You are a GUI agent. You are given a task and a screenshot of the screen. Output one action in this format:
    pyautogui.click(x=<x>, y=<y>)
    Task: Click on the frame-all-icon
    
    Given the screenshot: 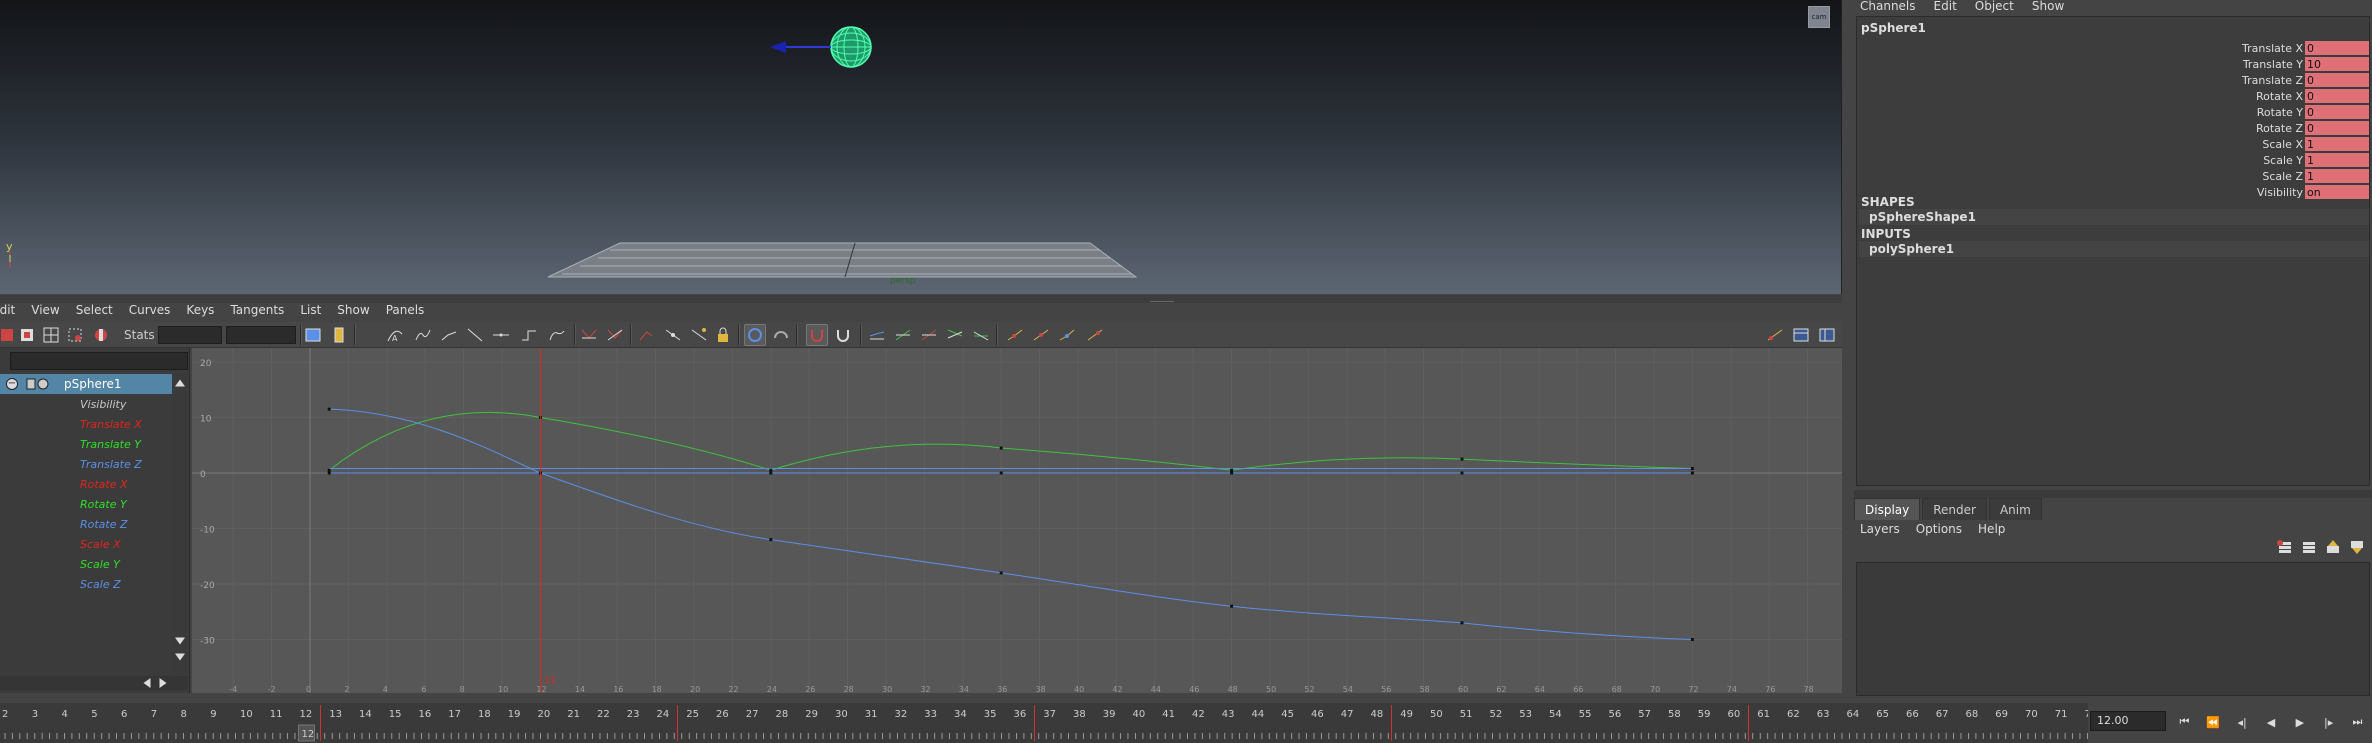 What is the action you would take?
    pyautogui.click(x=313, y=335)
    